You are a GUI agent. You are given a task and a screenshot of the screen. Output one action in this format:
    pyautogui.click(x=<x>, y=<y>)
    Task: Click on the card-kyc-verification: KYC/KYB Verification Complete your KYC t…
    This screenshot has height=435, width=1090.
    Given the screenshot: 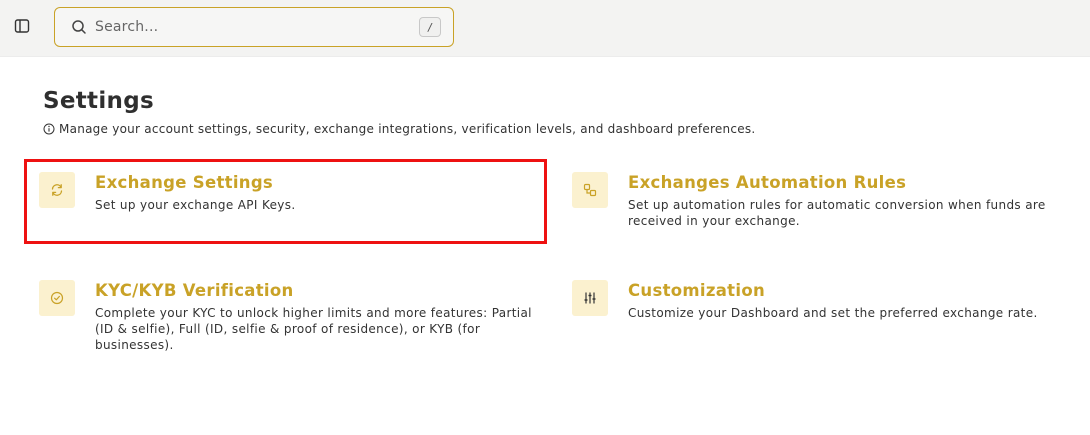 What is the action you would take?
    pyautogui.click(x=289, y=316)
    